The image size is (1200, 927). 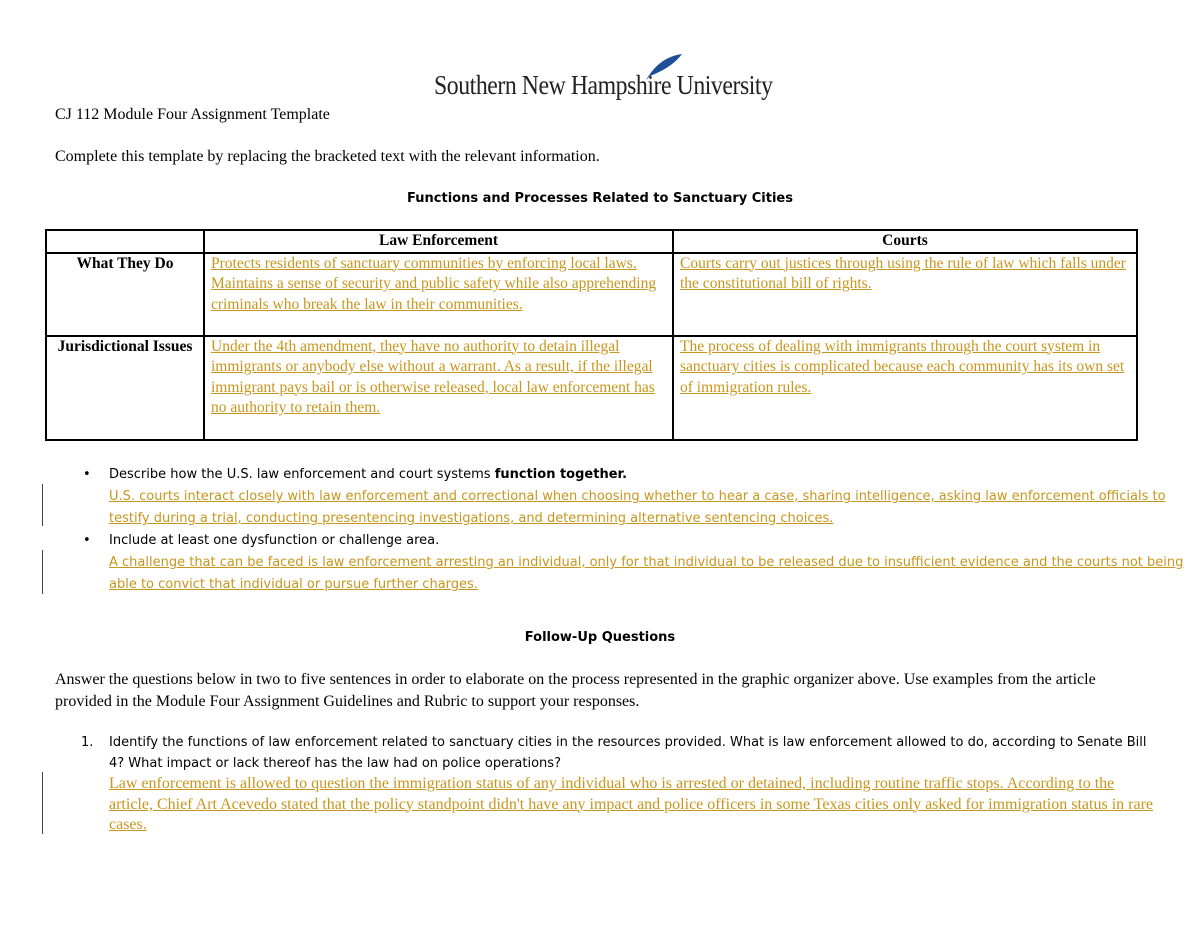 I want to click on row-label-what-they-do: What They Do, so click(x=125, y=294).